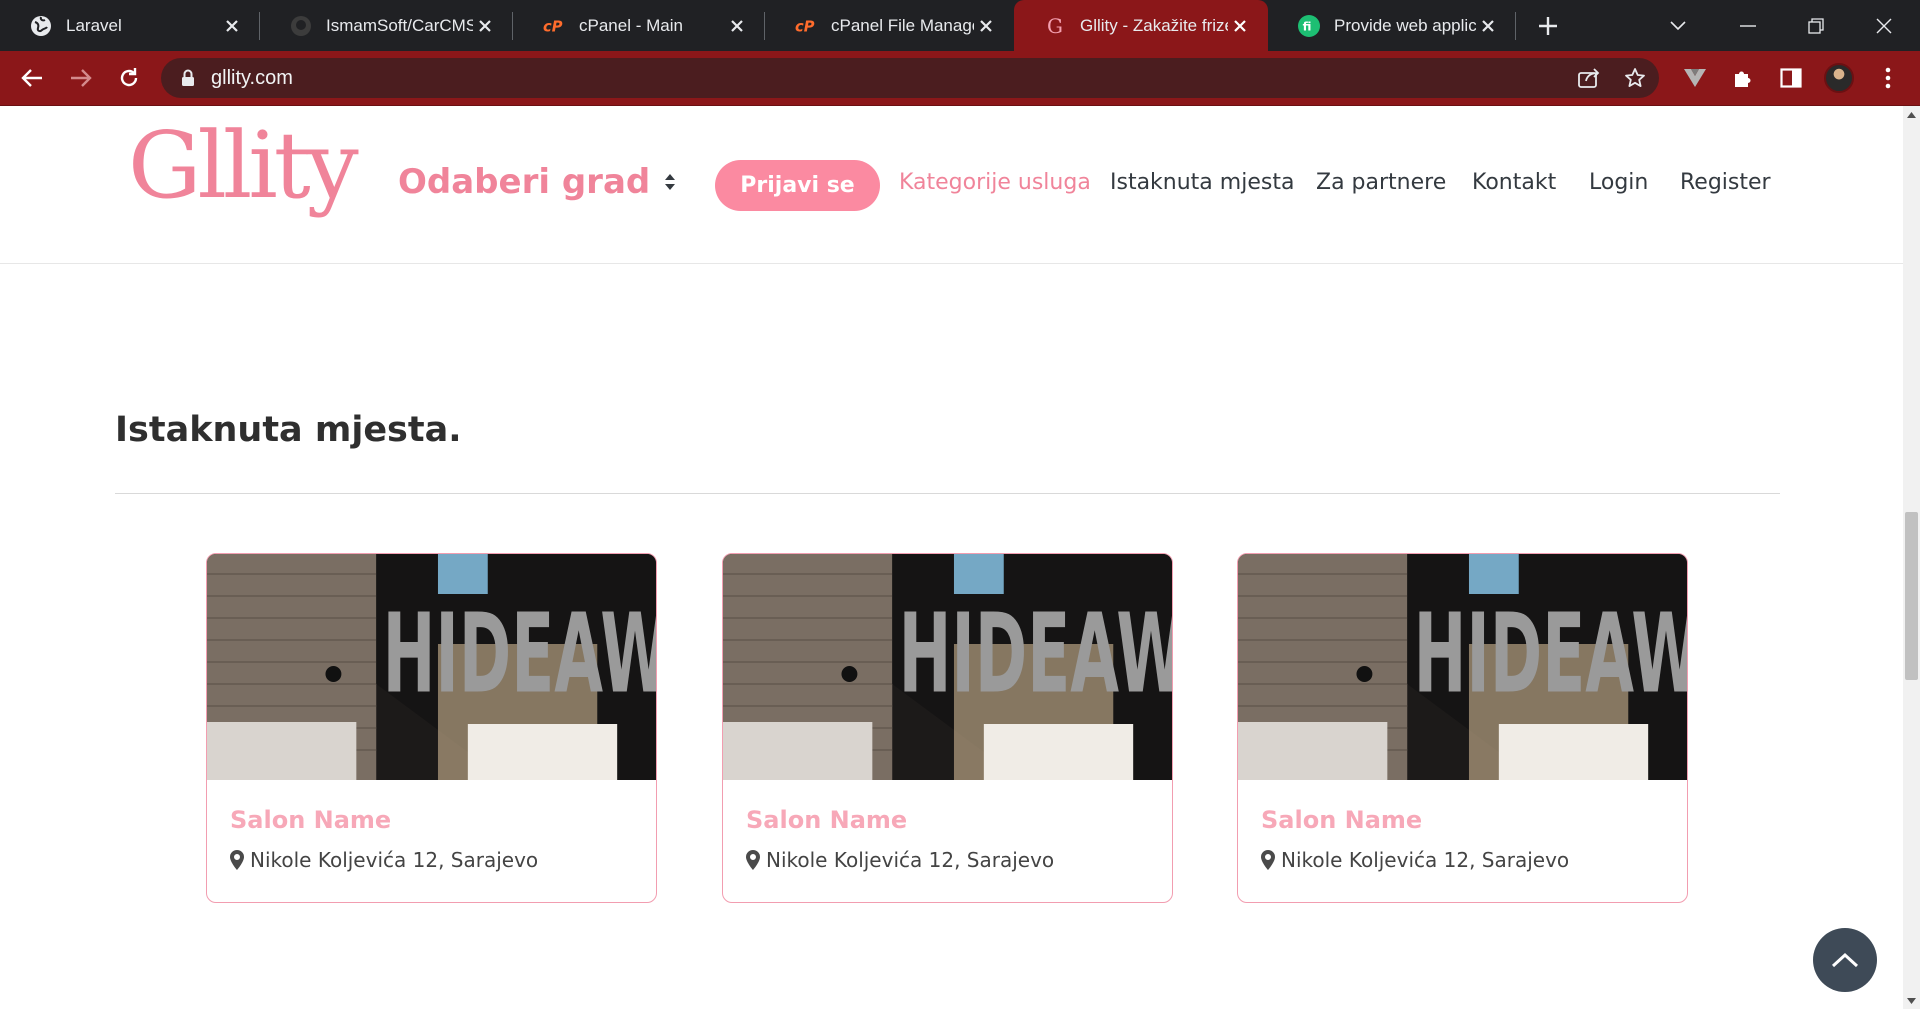 This screenshot has width=1920, height=1009. I want to click on forward-icon, so click(81, 78).